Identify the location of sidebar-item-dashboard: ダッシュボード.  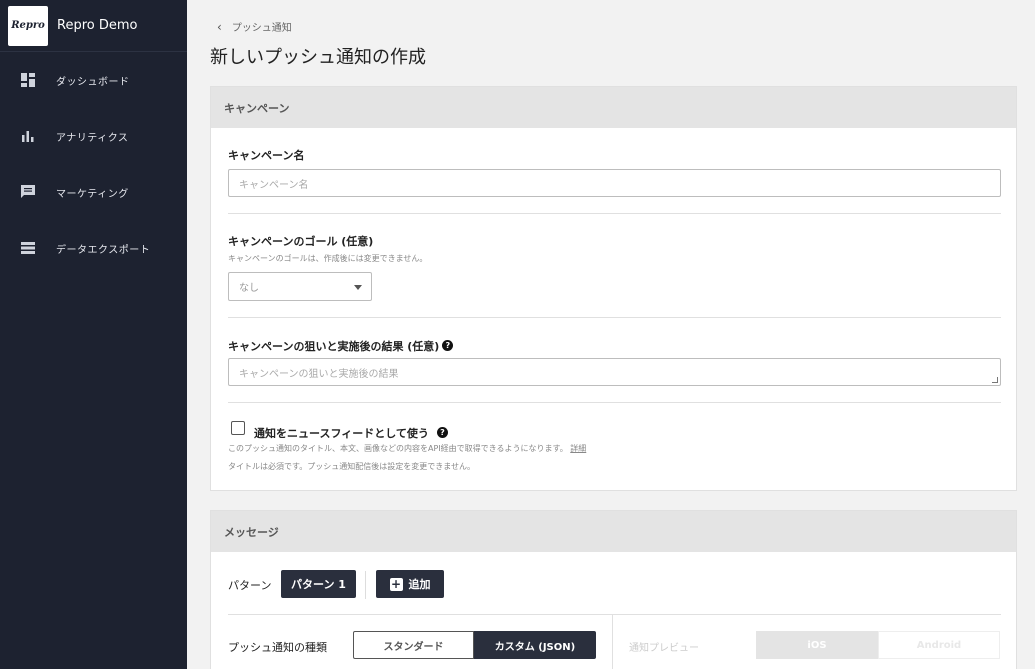
(93, 80).